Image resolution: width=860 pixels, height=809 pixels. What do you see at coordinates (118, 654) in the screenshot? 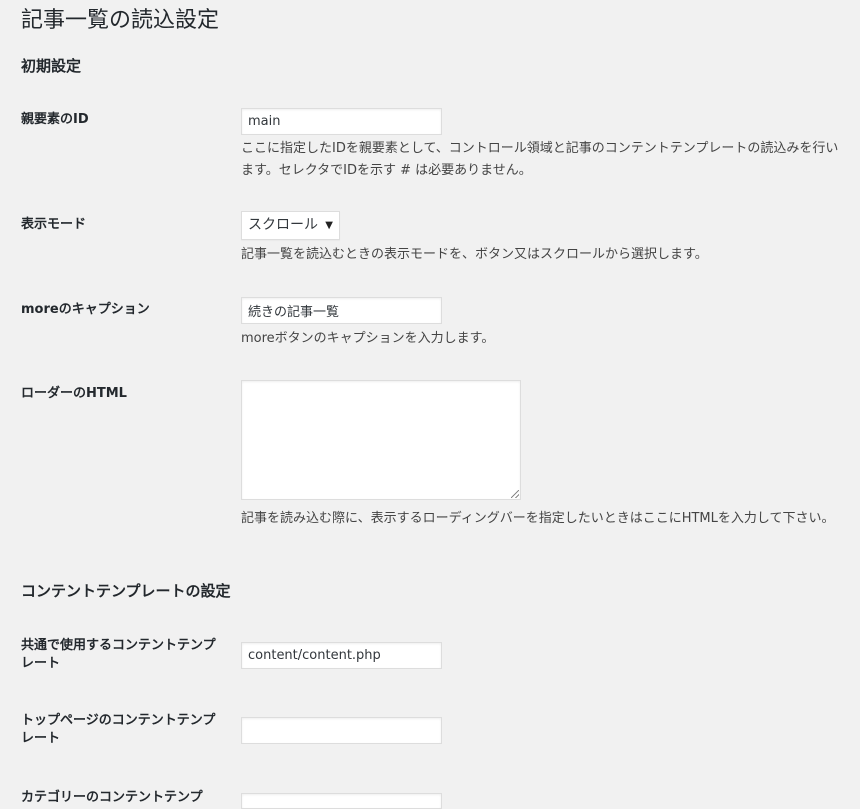
I see `common-template-label: 共通で使用するコンテントテンプレート` at bounding box center [118, 654].